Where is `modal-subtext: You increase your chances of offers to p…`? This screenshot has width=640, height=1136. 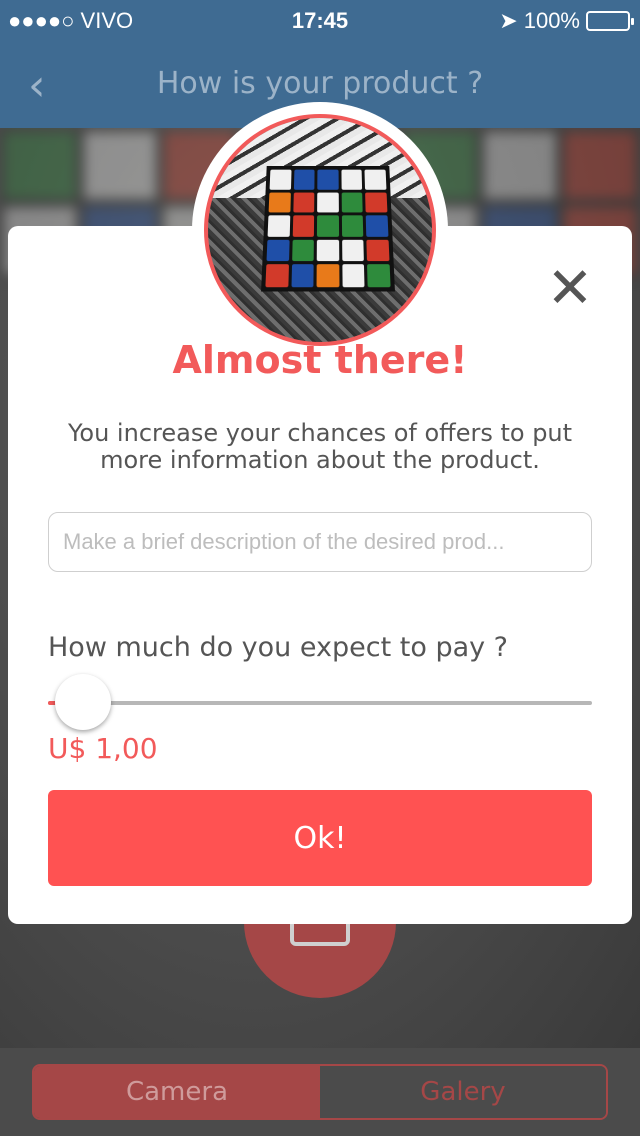 modal-subtext: You increase your chances of offers to p… is located at coordinates (320, 446).